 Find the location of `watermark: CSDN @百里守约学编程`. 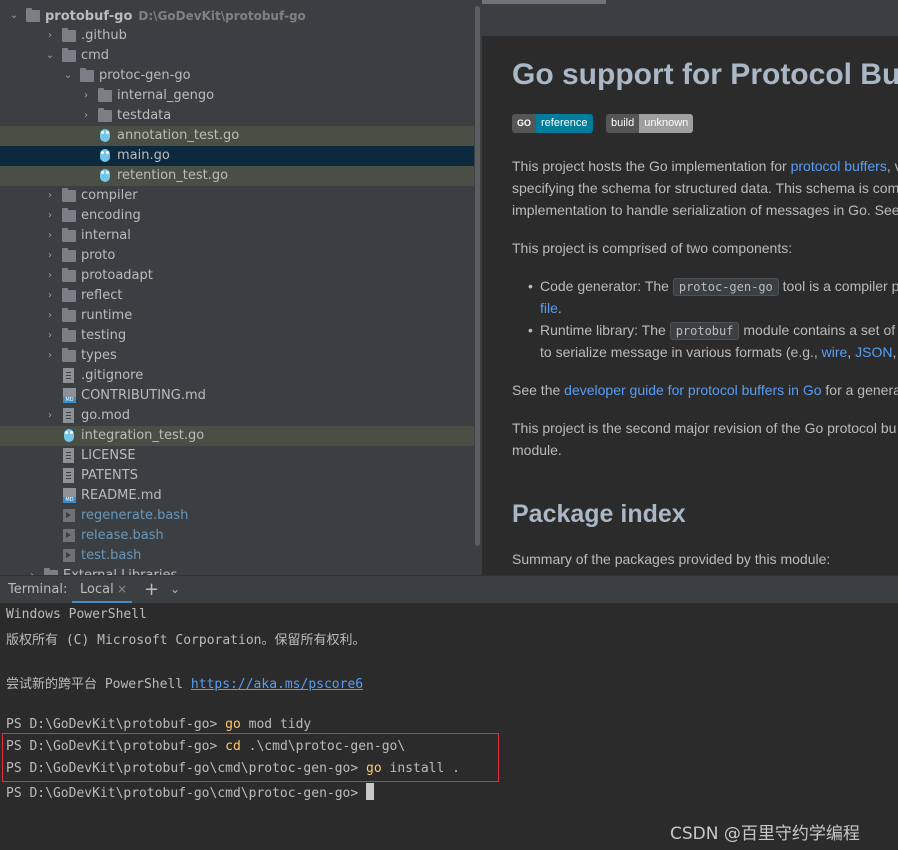

watermark: CSDN @百里守约学编程 is located at coordinates (765, 834).